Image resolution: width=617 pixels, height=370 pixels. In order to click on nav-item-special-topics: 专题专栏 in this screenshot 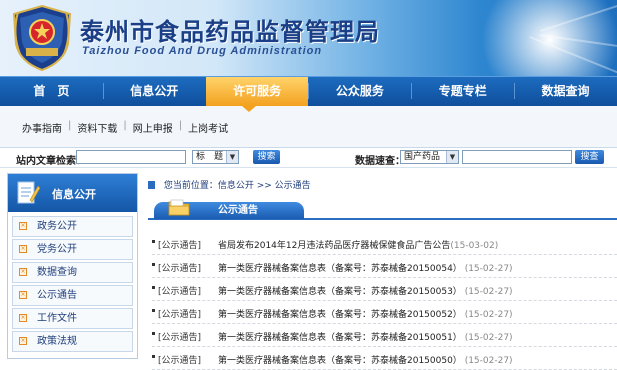, I will do `click(462, 91)`.